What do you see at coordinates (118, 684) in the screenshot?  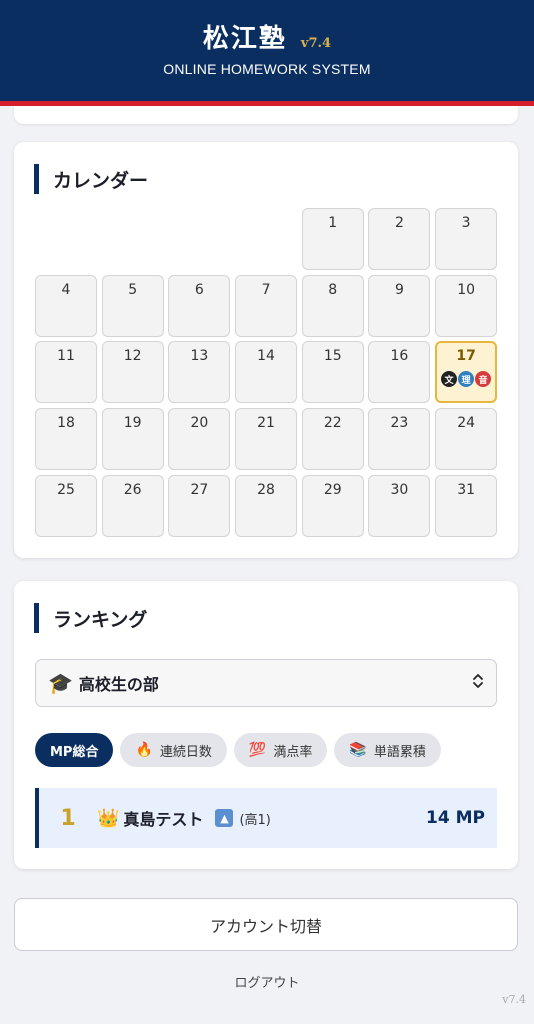 I see `category-select-value: 高校生の部` at bounding box center [118, 684].